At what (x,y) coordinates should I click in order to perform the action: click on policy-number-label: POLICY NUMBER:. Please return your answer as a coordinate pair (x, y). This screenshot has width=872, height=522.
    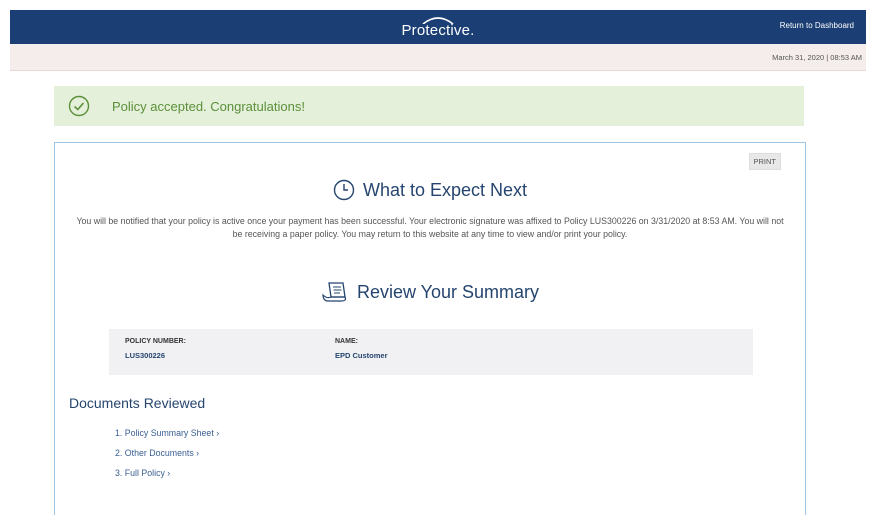
    Looking at the image, I should click on (155, 341).